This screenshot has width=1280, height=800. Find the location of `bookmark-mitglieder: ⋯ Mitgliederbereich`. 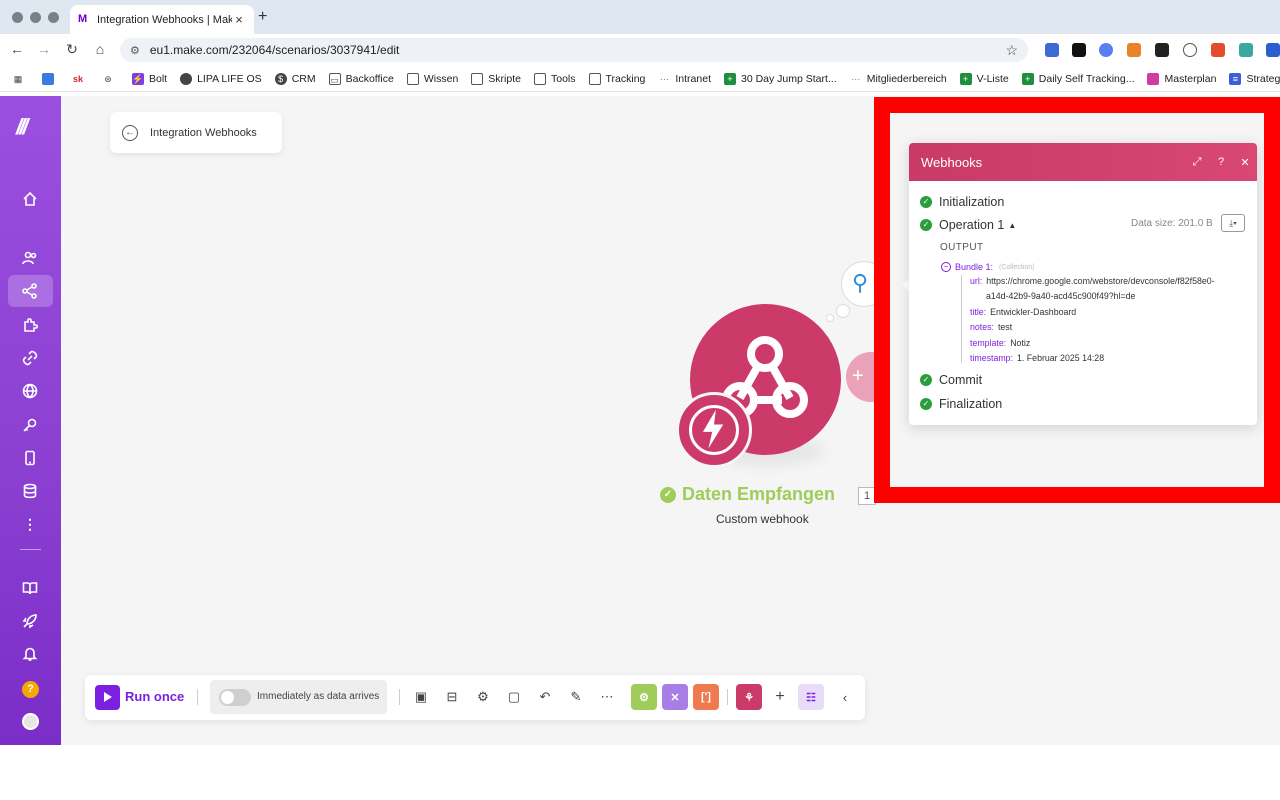

bookmark-mitglieder: ⋯ Mitgliederbereich is located at coordinates (898, 79).